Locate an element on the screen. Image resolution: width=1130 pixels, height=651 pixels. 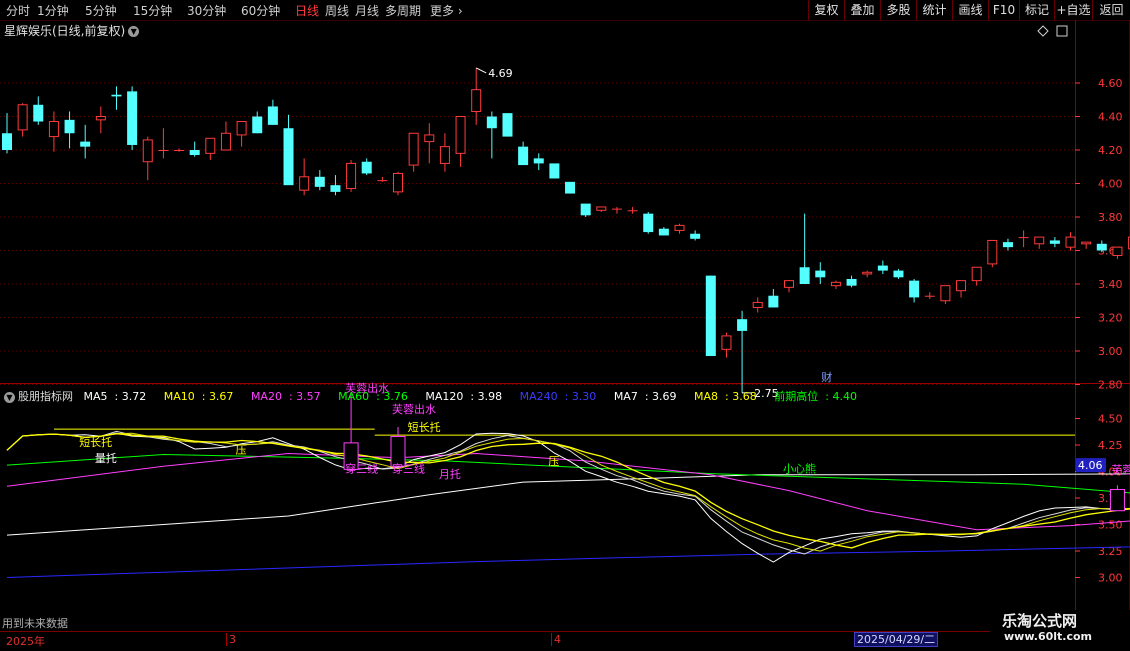
add-watchlist-button: +自选 is located at coordinates (1073, 10).